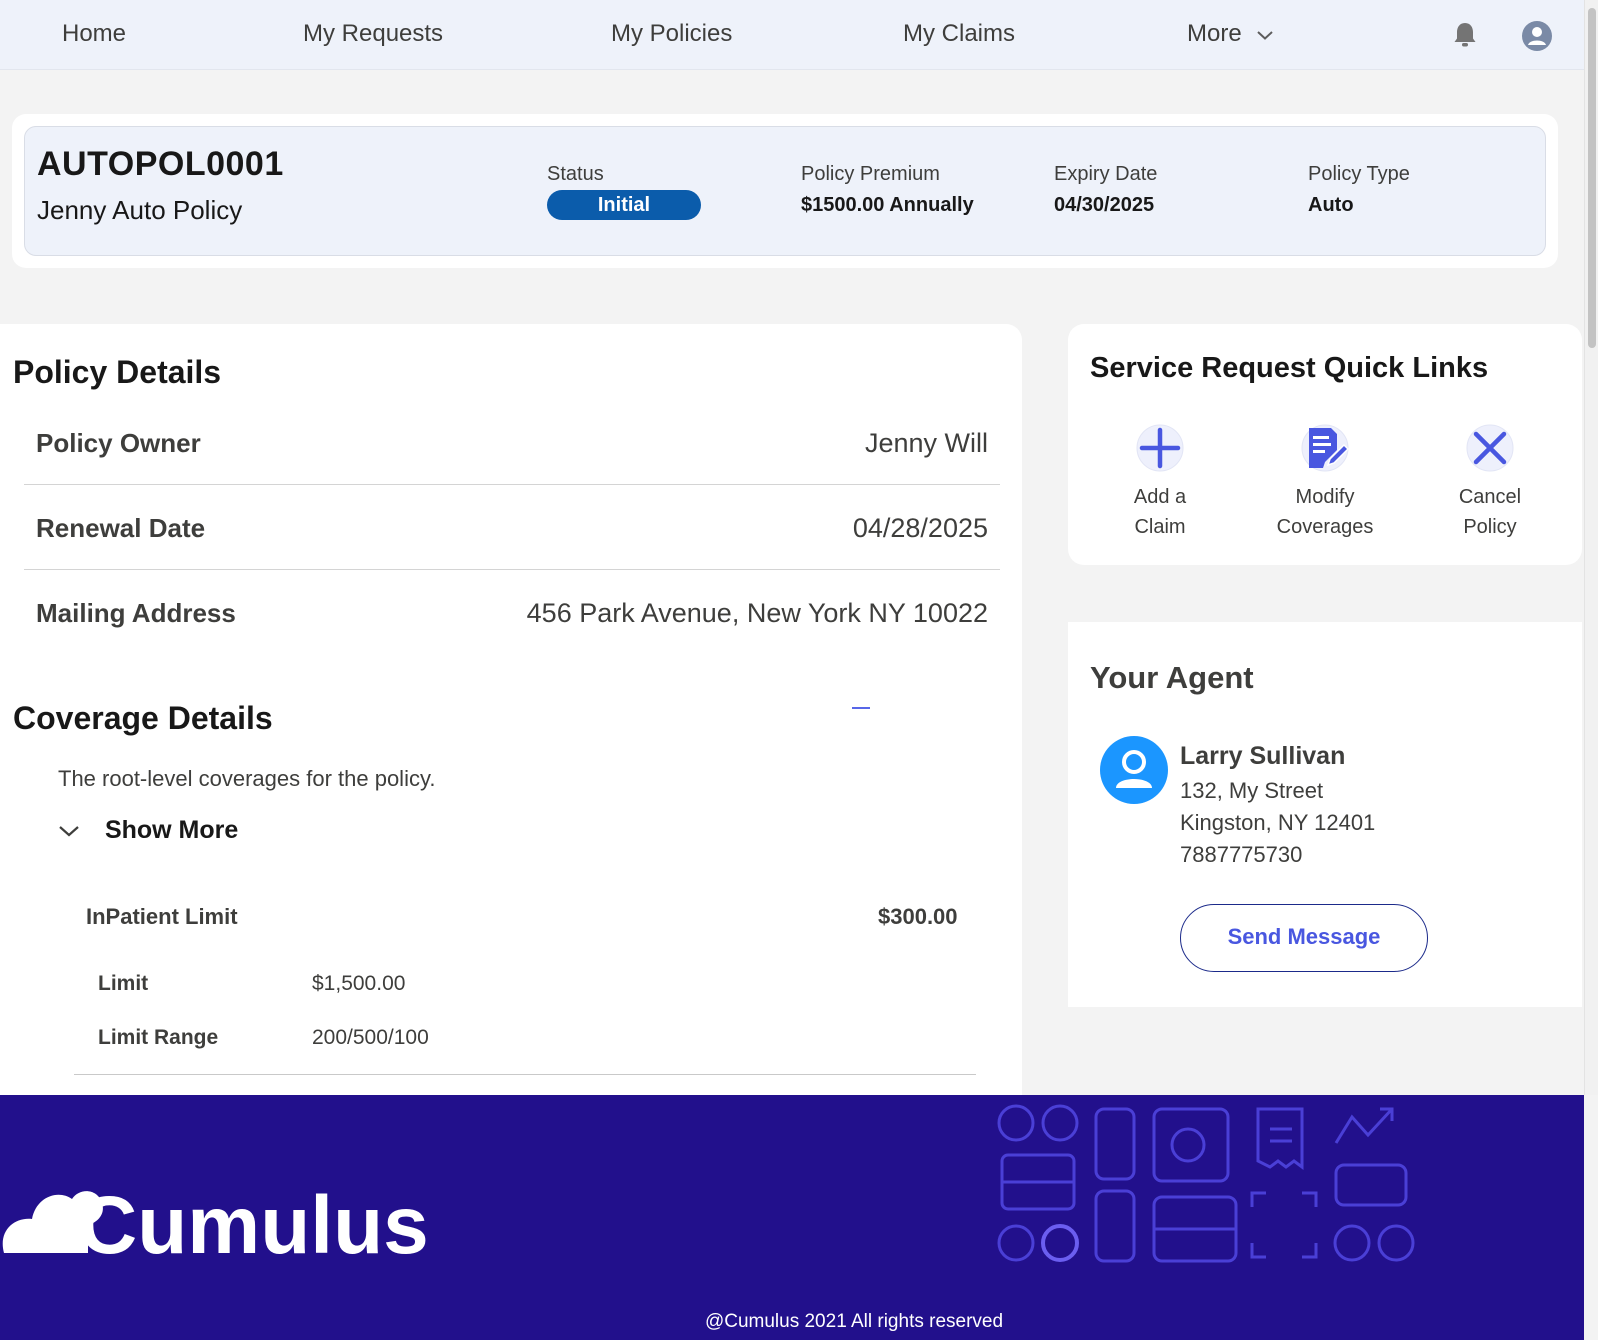 The height and width of the screenshot is (1340, 1598). Describe the element at coordinates (1252, 790) in the screenshot. I see `agent-address-line1: 132, My Street` at that location.